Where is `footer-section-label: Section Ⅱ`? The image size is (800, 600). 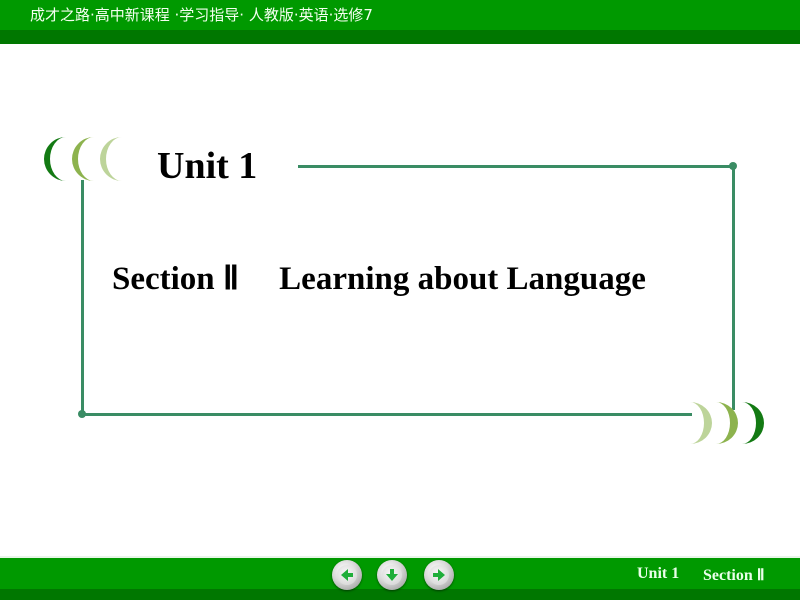
footer-section-label: Section Ⅱ is located at coordinates (734, 575).